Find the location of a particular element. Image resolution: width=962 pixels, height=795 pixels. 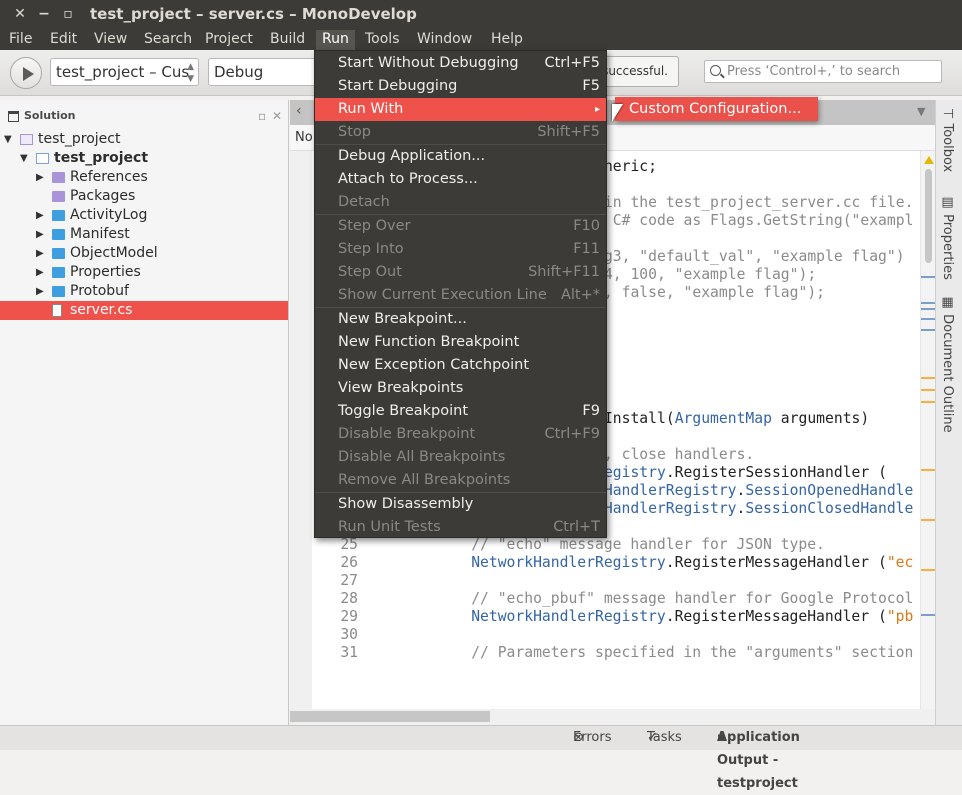

project-combo: test_project – Cus ▲ ▼ is located at coordinates (124, 72).